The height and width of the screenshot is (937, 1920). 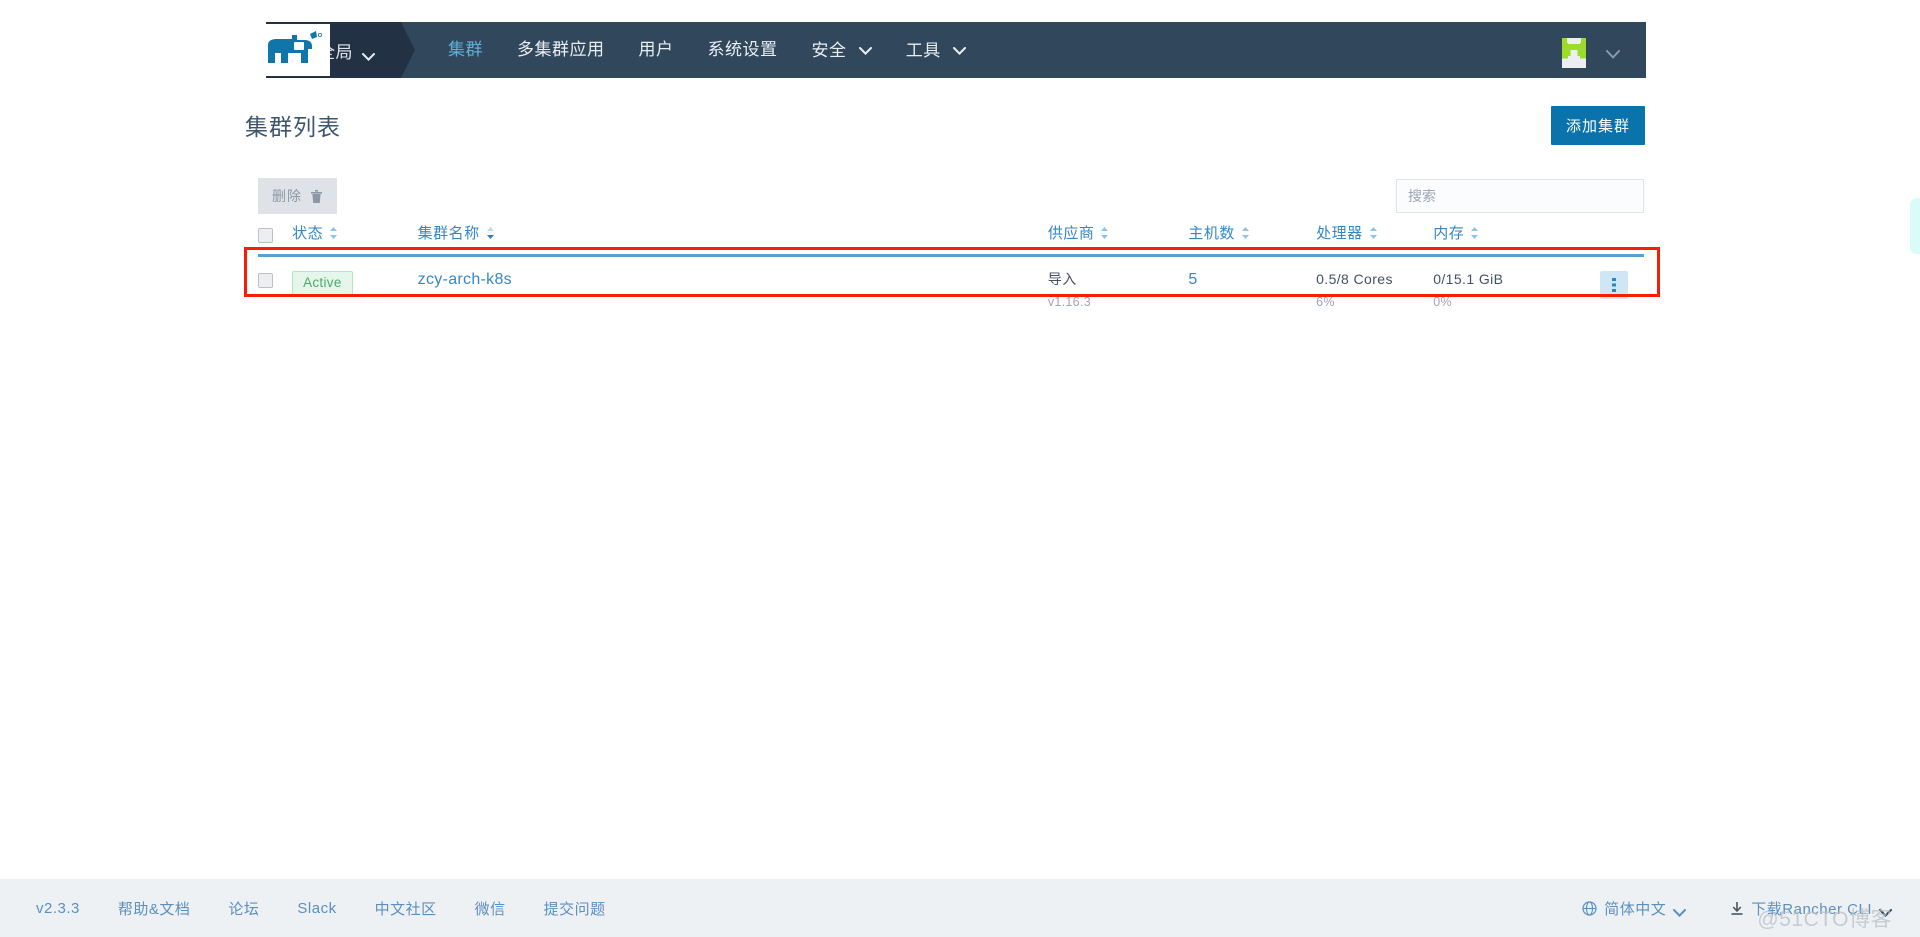 I want to click on page-header: 集群列表 添加集群, so click(x=945, y=125).